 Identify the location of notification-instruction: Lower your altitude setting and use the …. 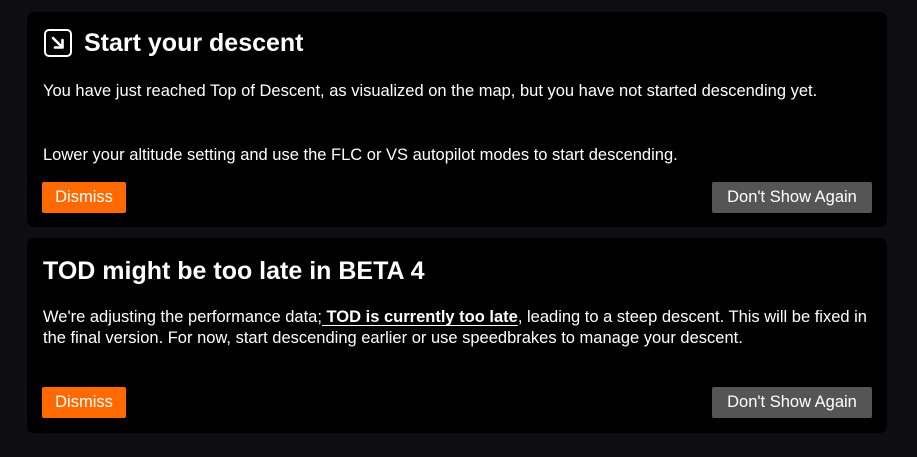
(360, 155).